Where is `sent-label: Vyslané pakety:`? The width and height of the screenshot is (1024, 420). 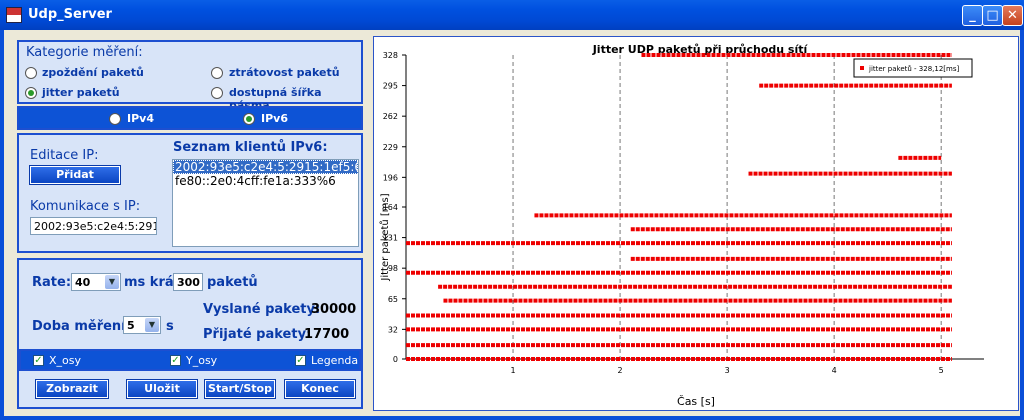
sent-label: Vyslané pakety: is located at coordinates (262, 309).